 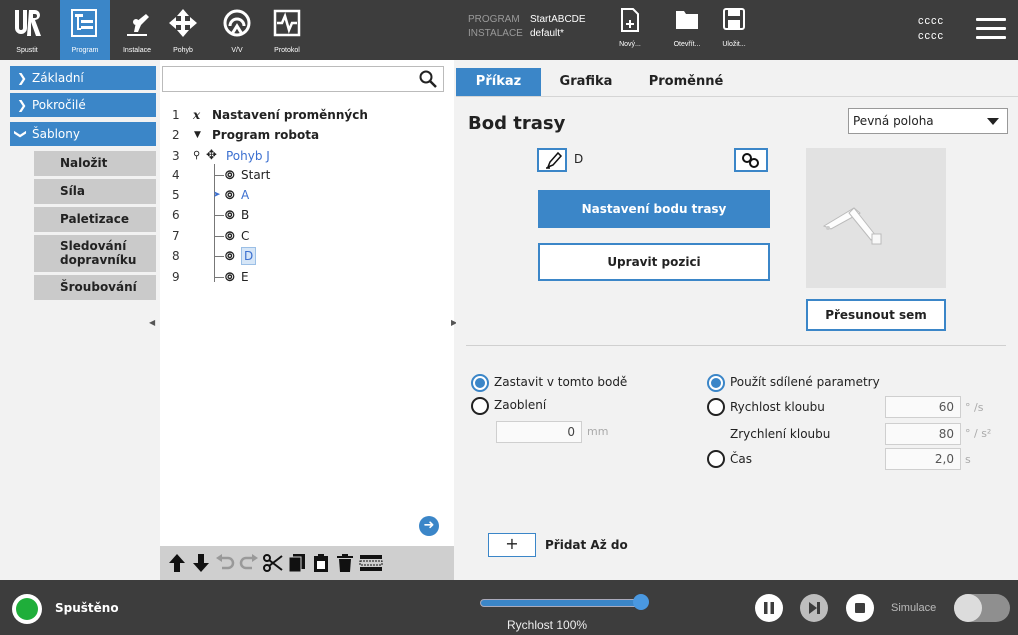 I want to click on power-status-button, so click(x=27, y=609).